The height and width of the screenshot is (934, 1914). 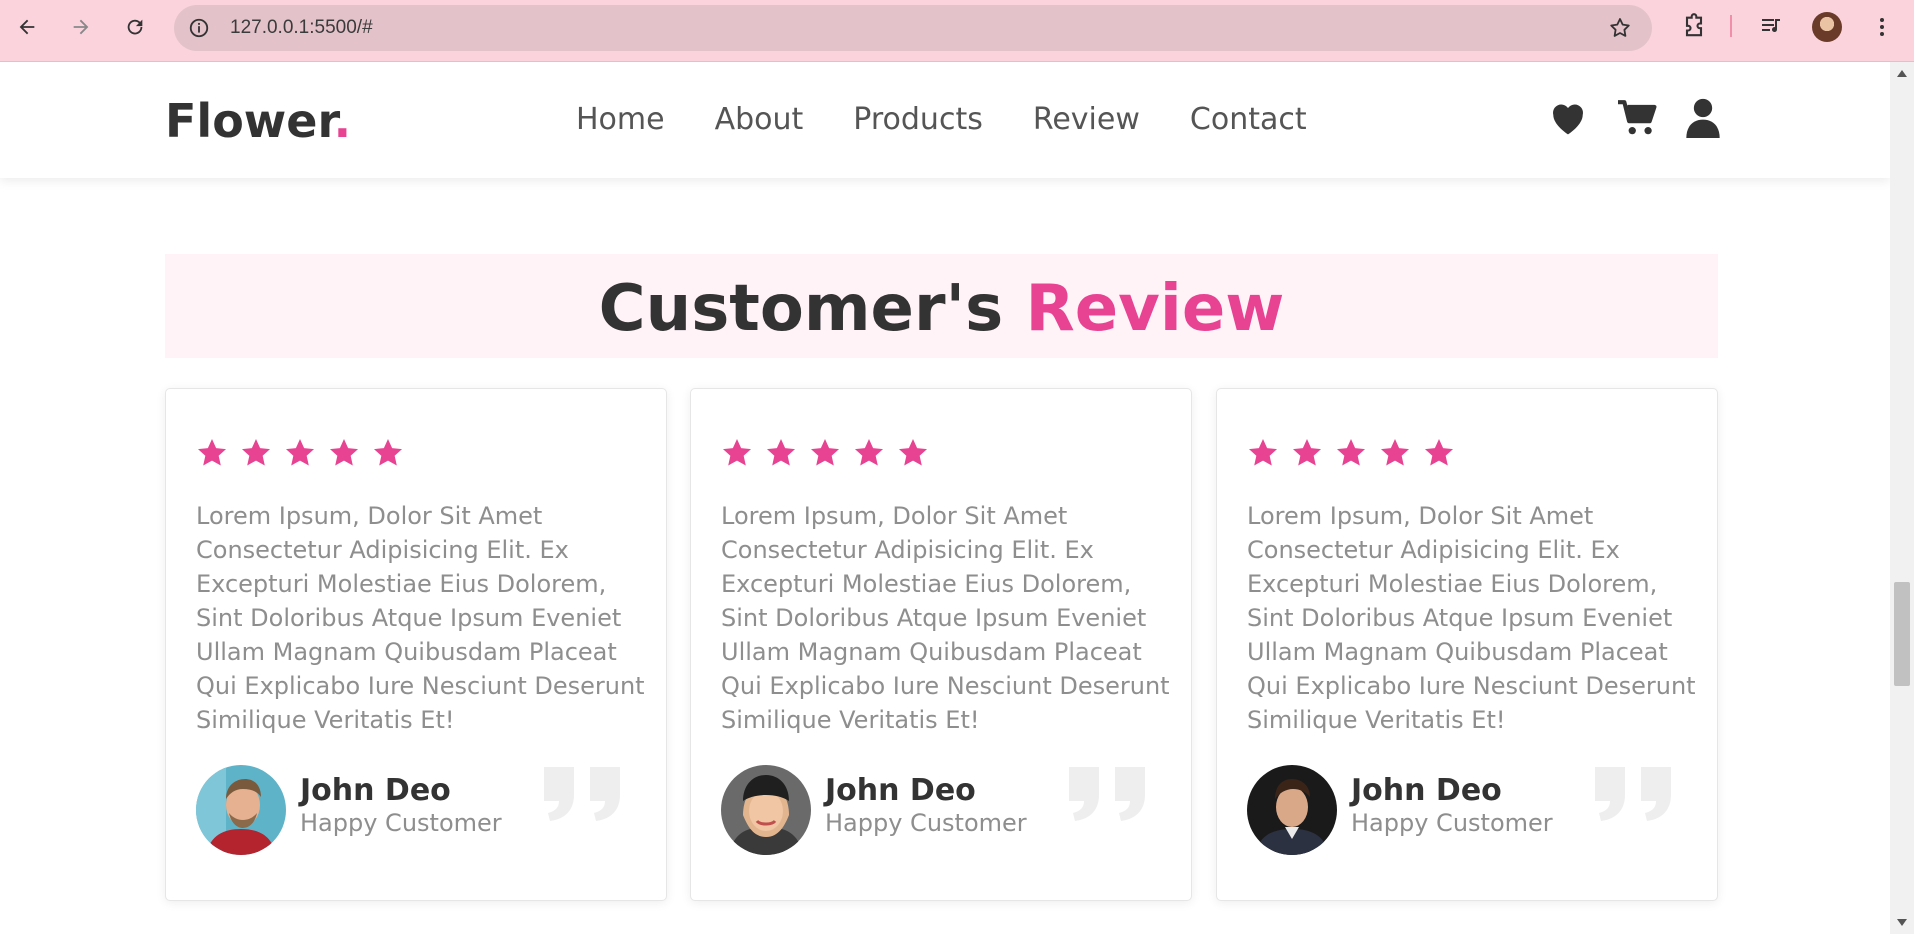 I want to click on arrow-left-icon, so click(x=27, y=27).